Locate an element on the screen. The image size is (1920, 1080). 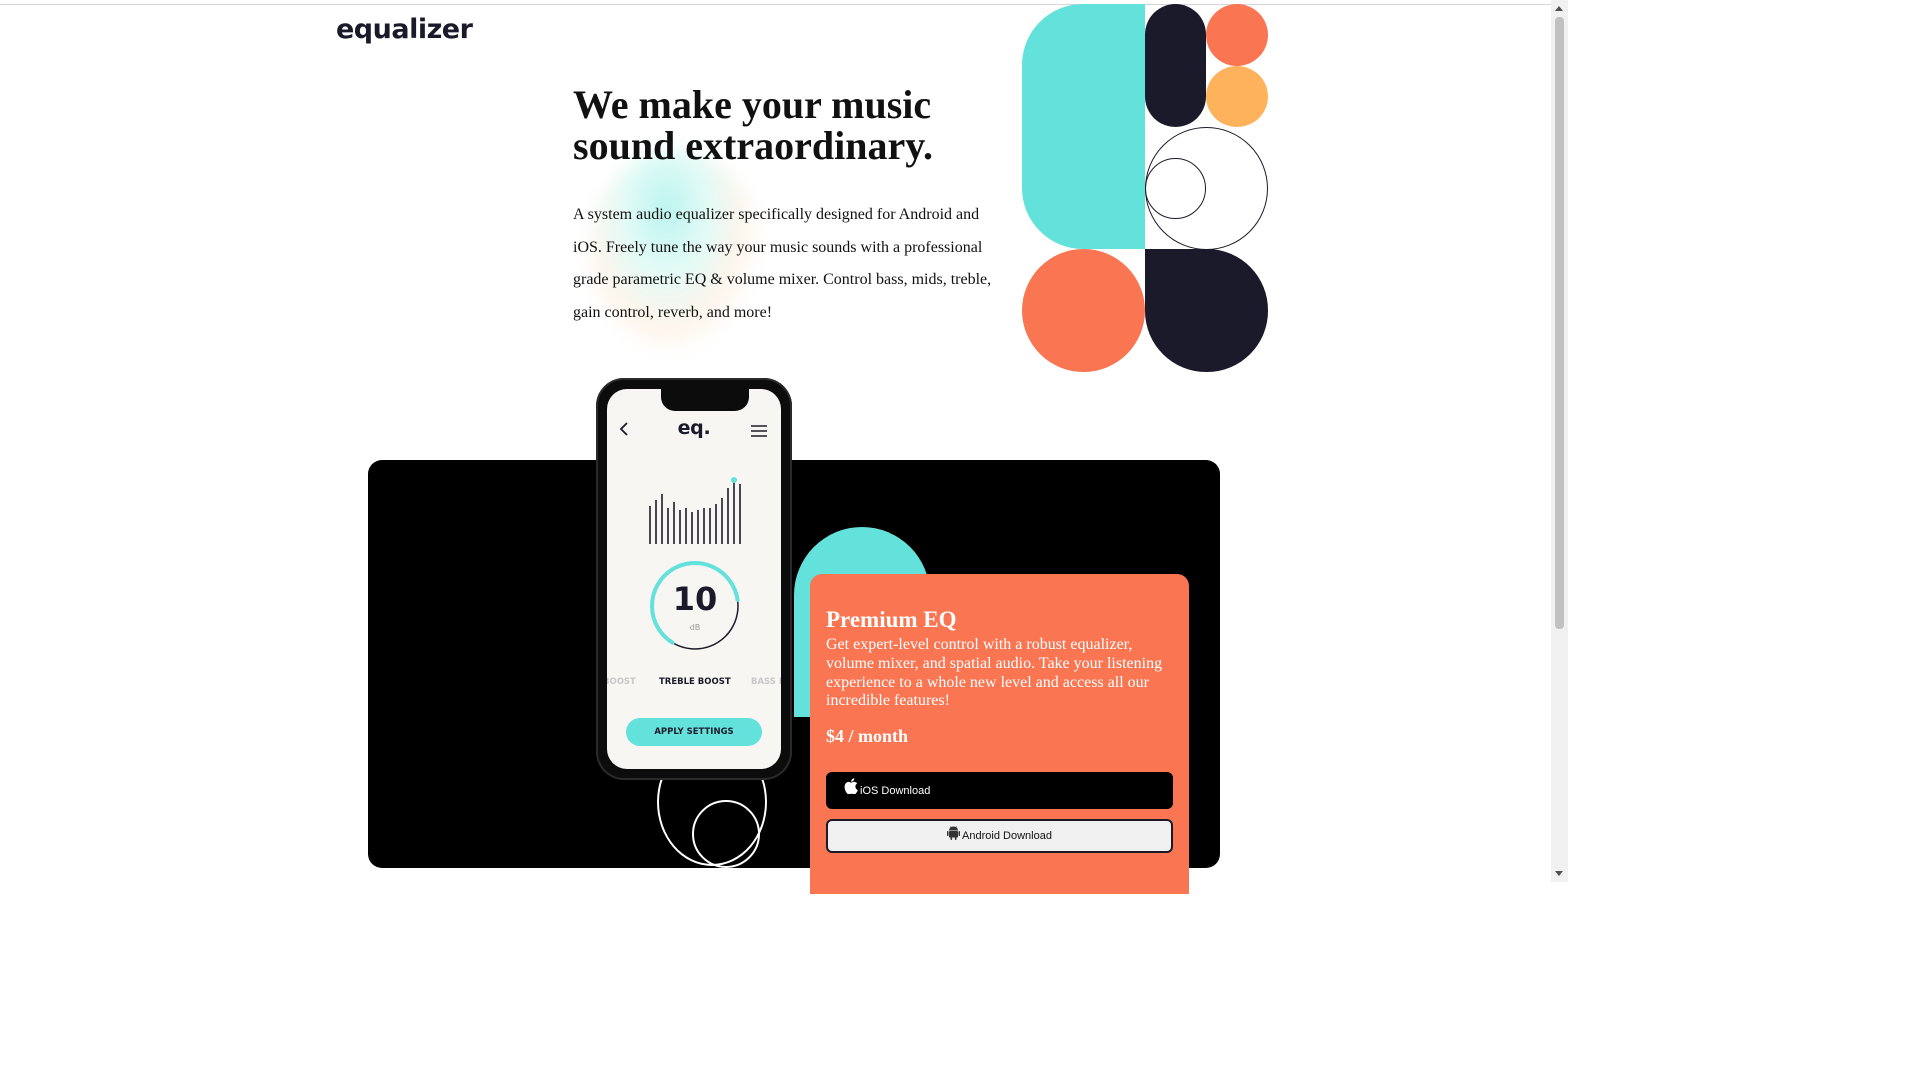
apply-settings-button: APPLY SETTINGS is located at coordinates (694, 732).